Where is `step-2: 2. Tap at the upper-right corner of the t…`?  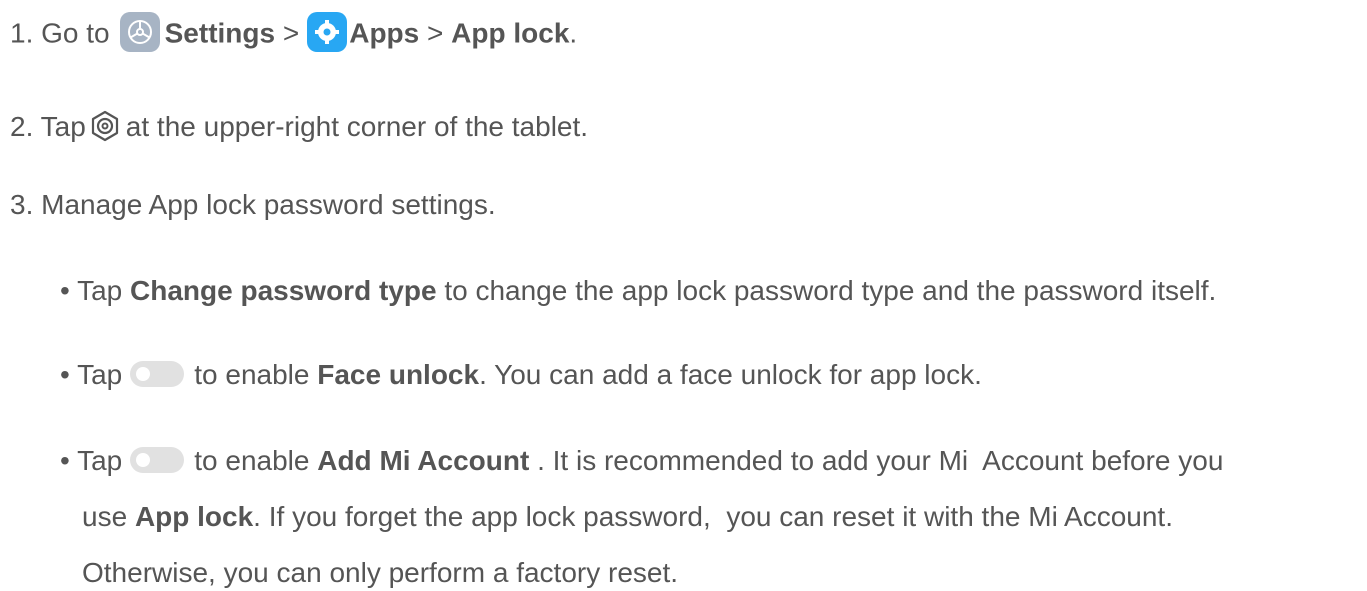 step-2: 2. Tap at the upper-right corner of the t… is located at coordinates (299, 127).